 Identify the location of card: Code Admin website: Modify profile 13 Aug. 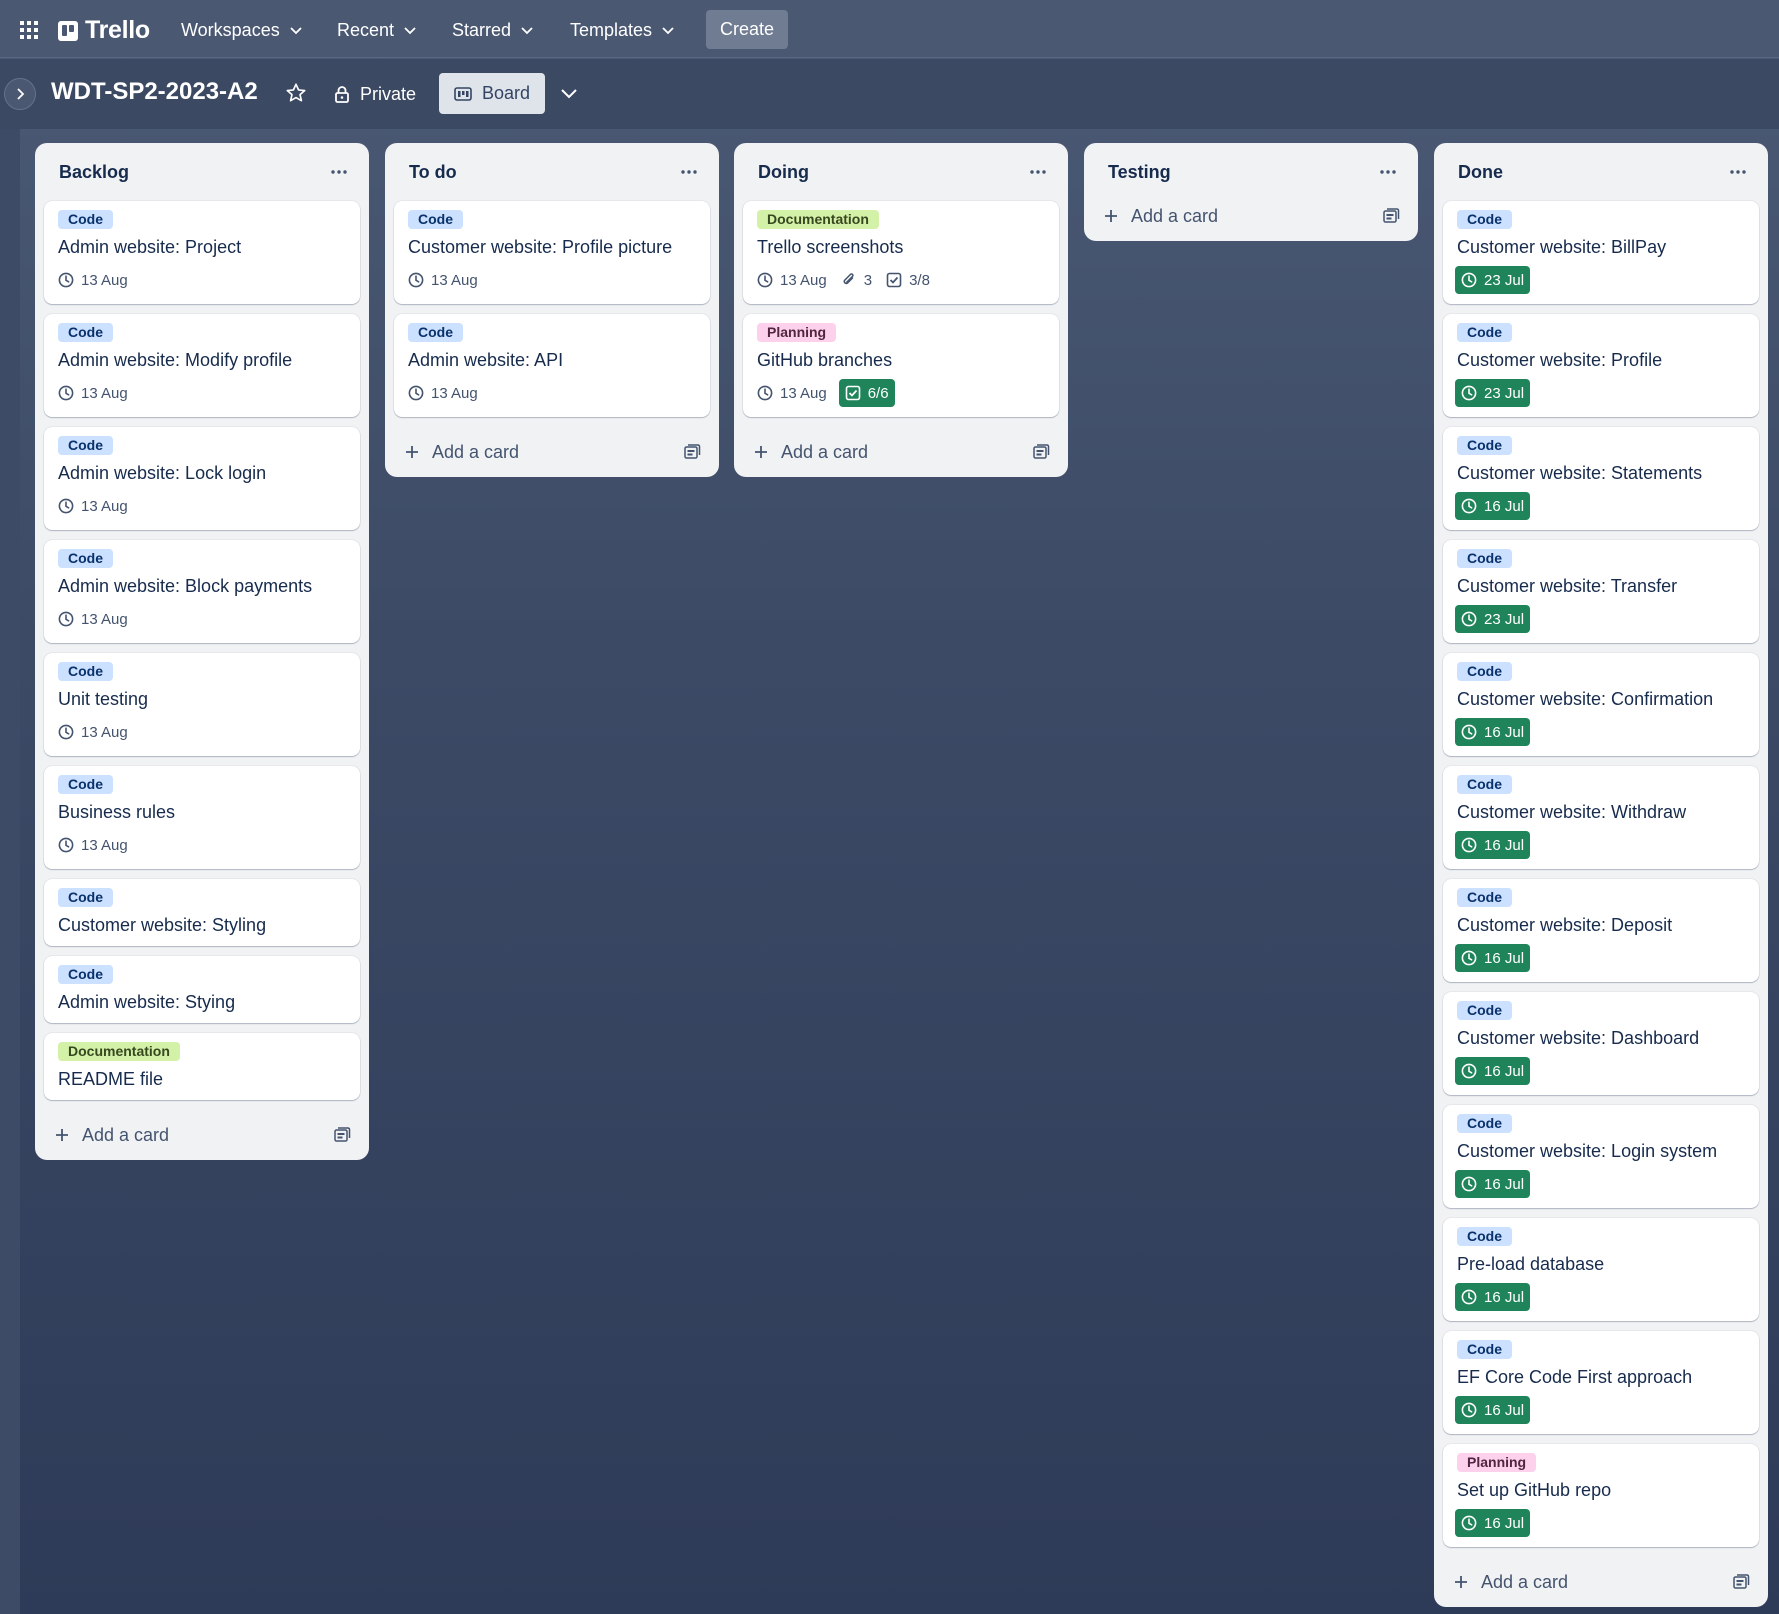
(202, 365).